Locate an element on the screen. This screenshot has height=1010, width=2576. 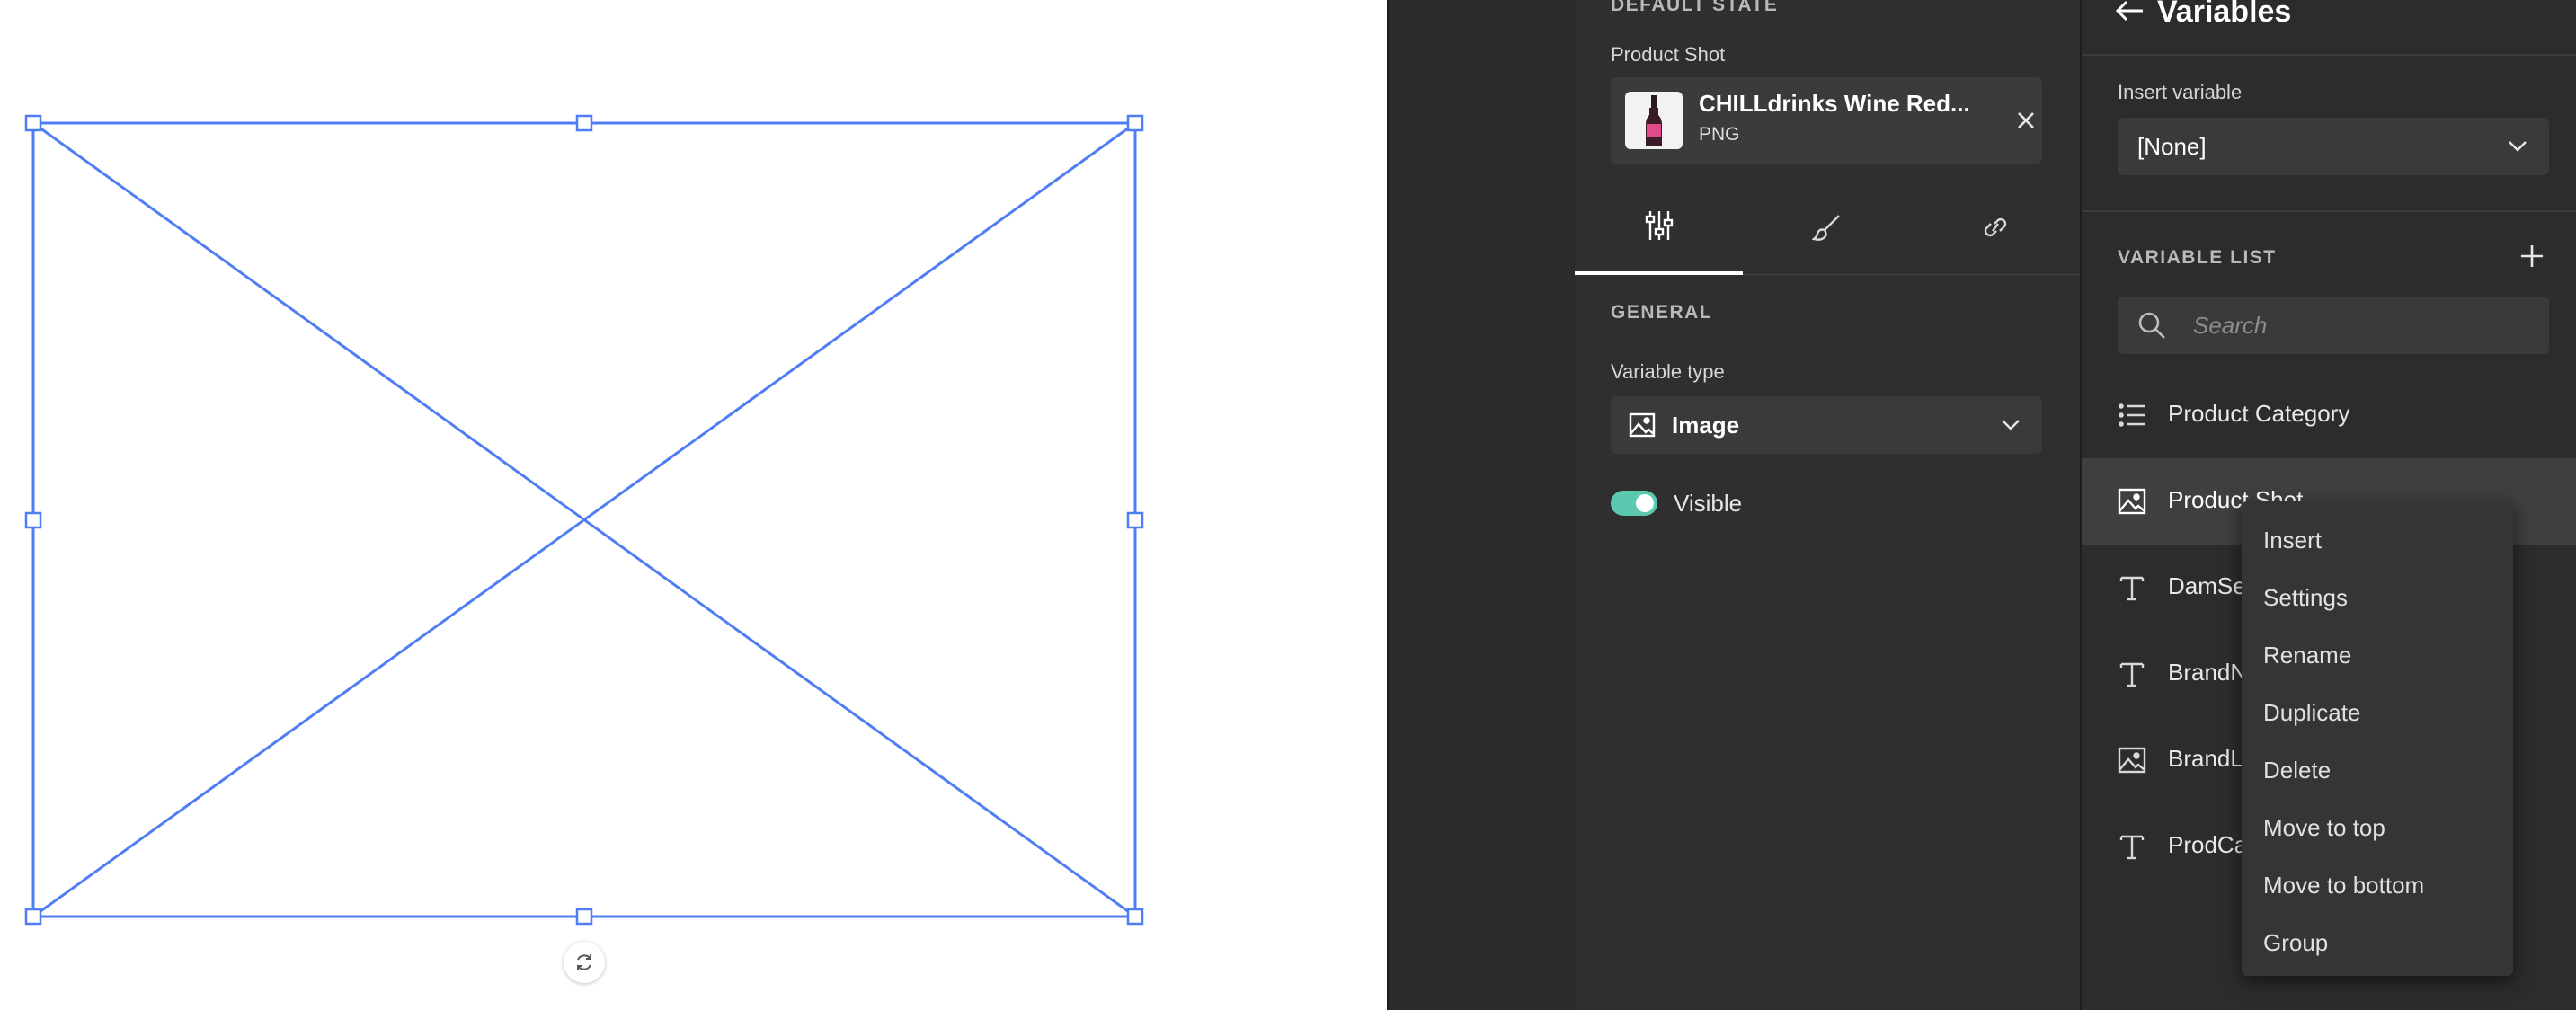
variable-label: BrandN is located at coordinates (2208, 673).